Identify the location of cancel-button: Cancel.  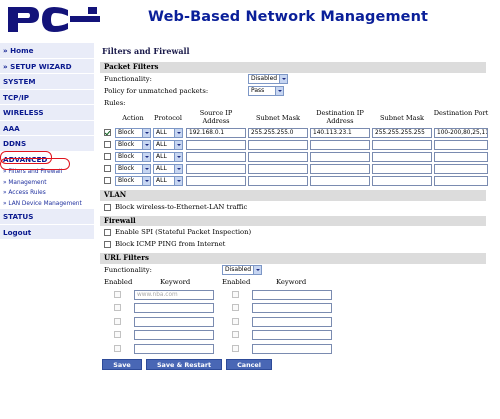
(249, 365).